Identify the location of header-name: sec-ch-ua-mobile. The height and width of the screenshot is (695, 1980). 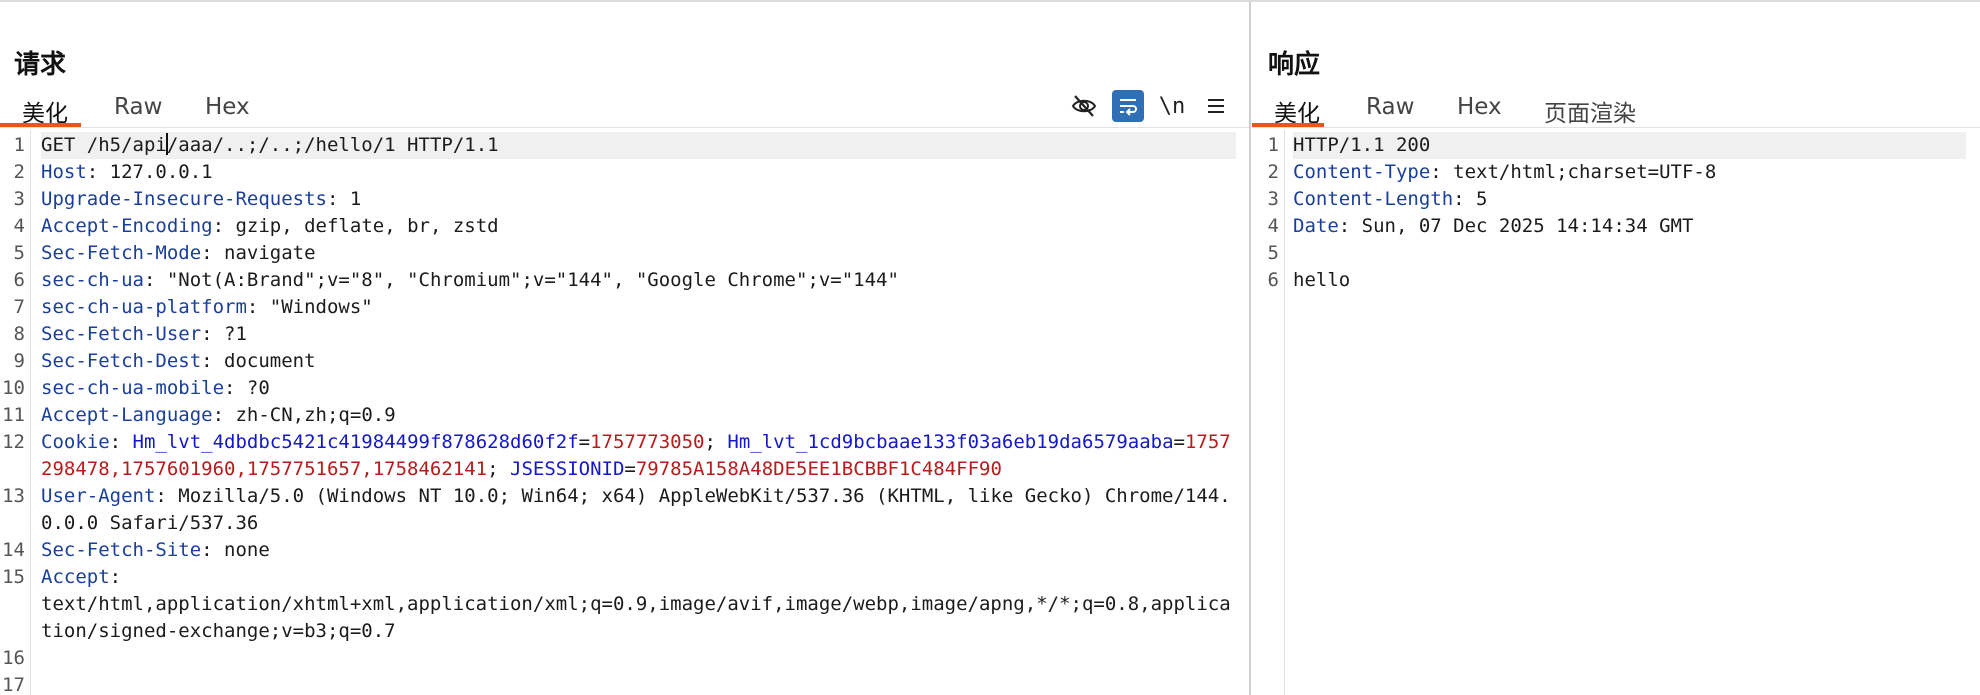
(133, 388).